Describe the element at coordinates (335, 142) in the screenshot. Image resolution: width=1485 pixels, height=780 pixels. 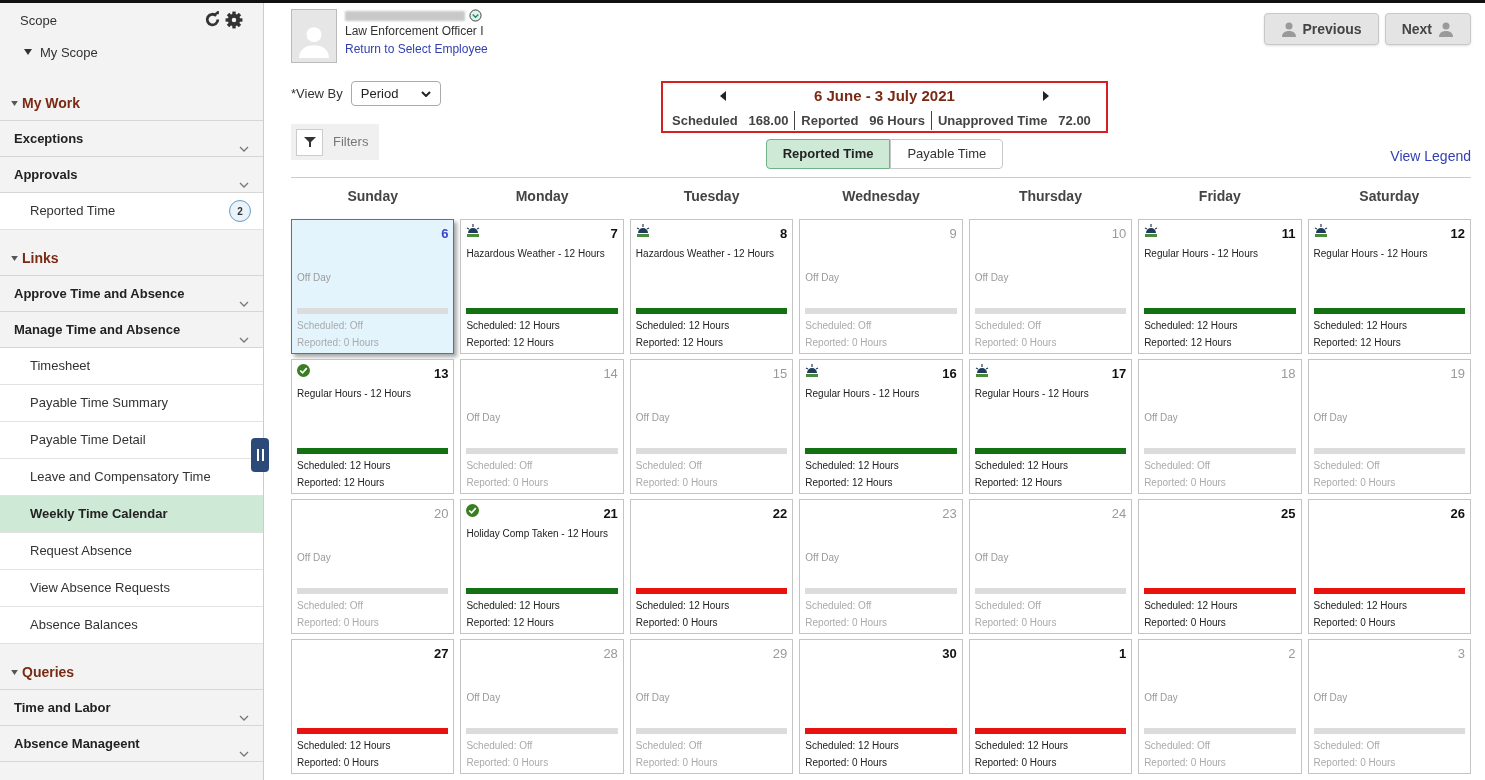
I see `filters-button: Filters` at that location.